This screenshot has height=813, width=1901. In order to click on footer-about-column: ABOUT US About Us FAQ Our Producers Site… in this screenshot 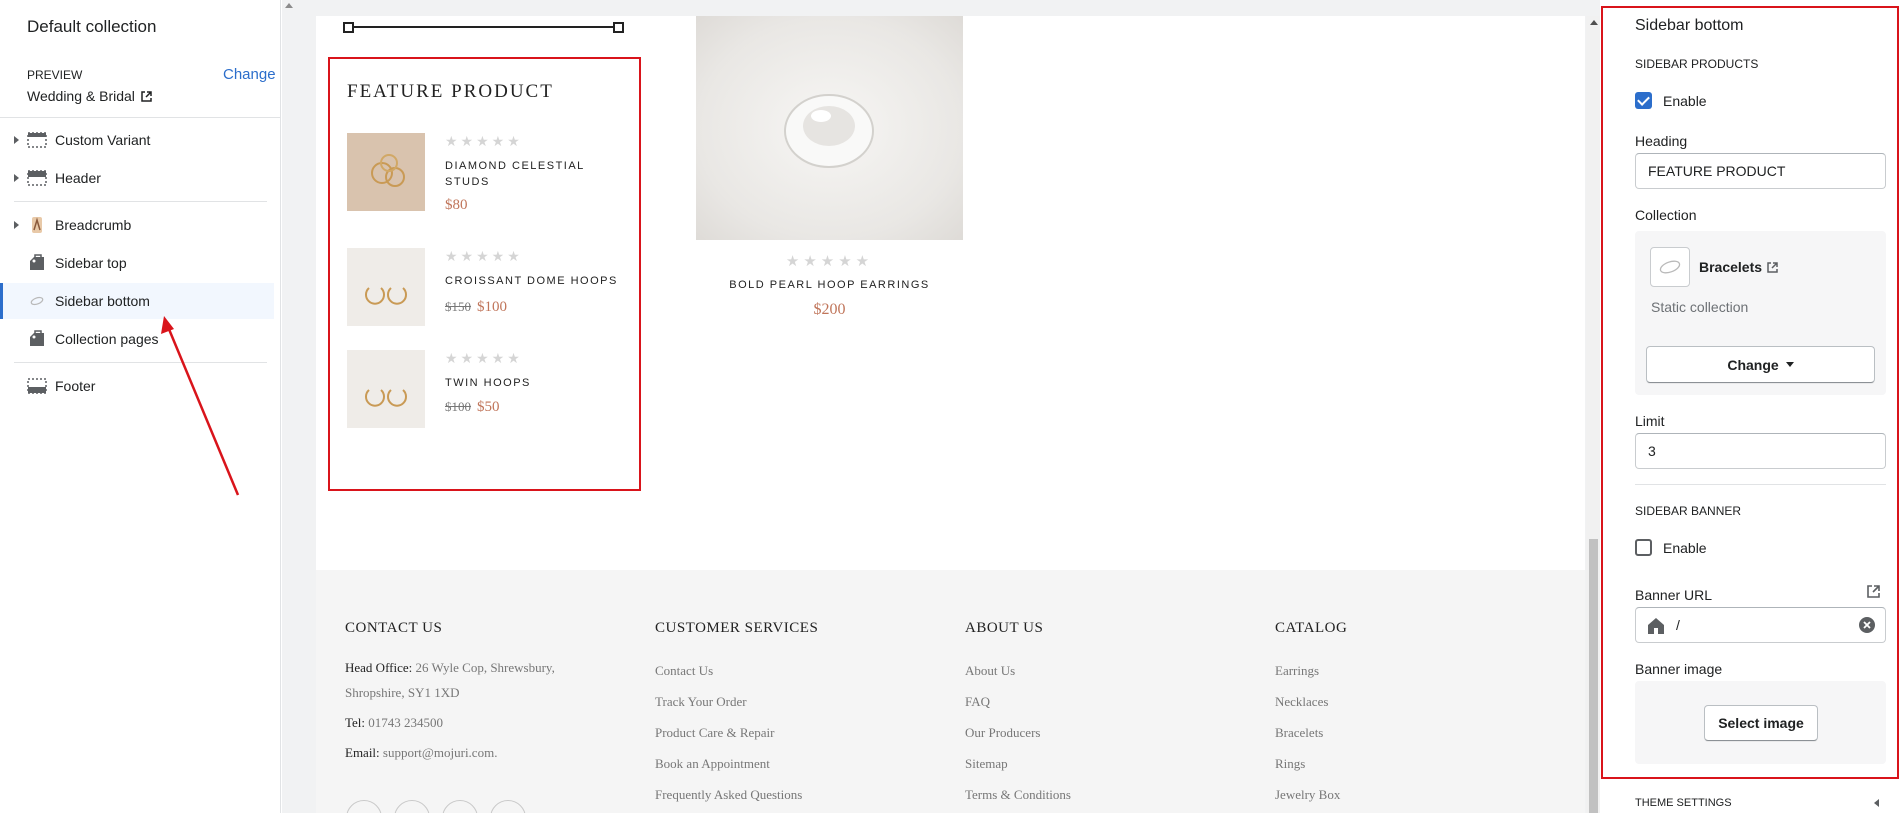, I will do `click(1018, 715)`.